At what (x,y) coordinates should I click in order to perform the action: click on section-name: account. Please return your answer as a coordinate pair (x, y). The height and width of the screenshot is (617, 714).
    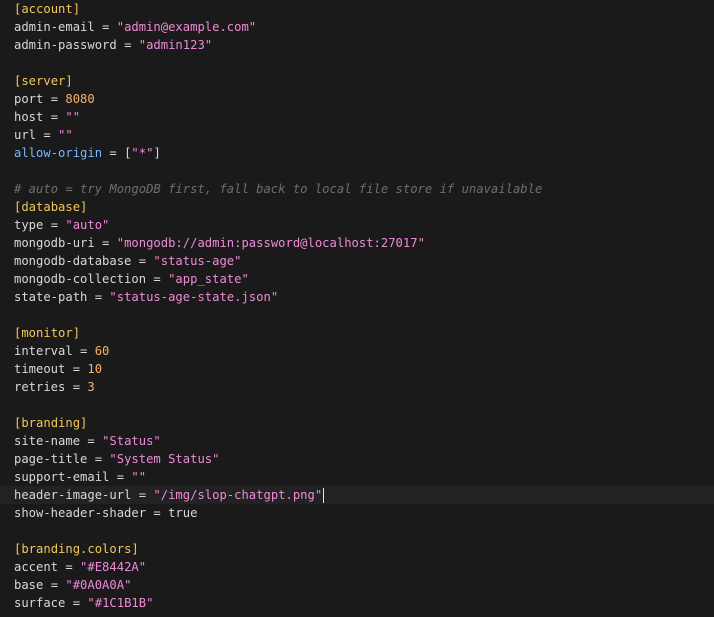
    Looking at the image, I should click on (47, 9).